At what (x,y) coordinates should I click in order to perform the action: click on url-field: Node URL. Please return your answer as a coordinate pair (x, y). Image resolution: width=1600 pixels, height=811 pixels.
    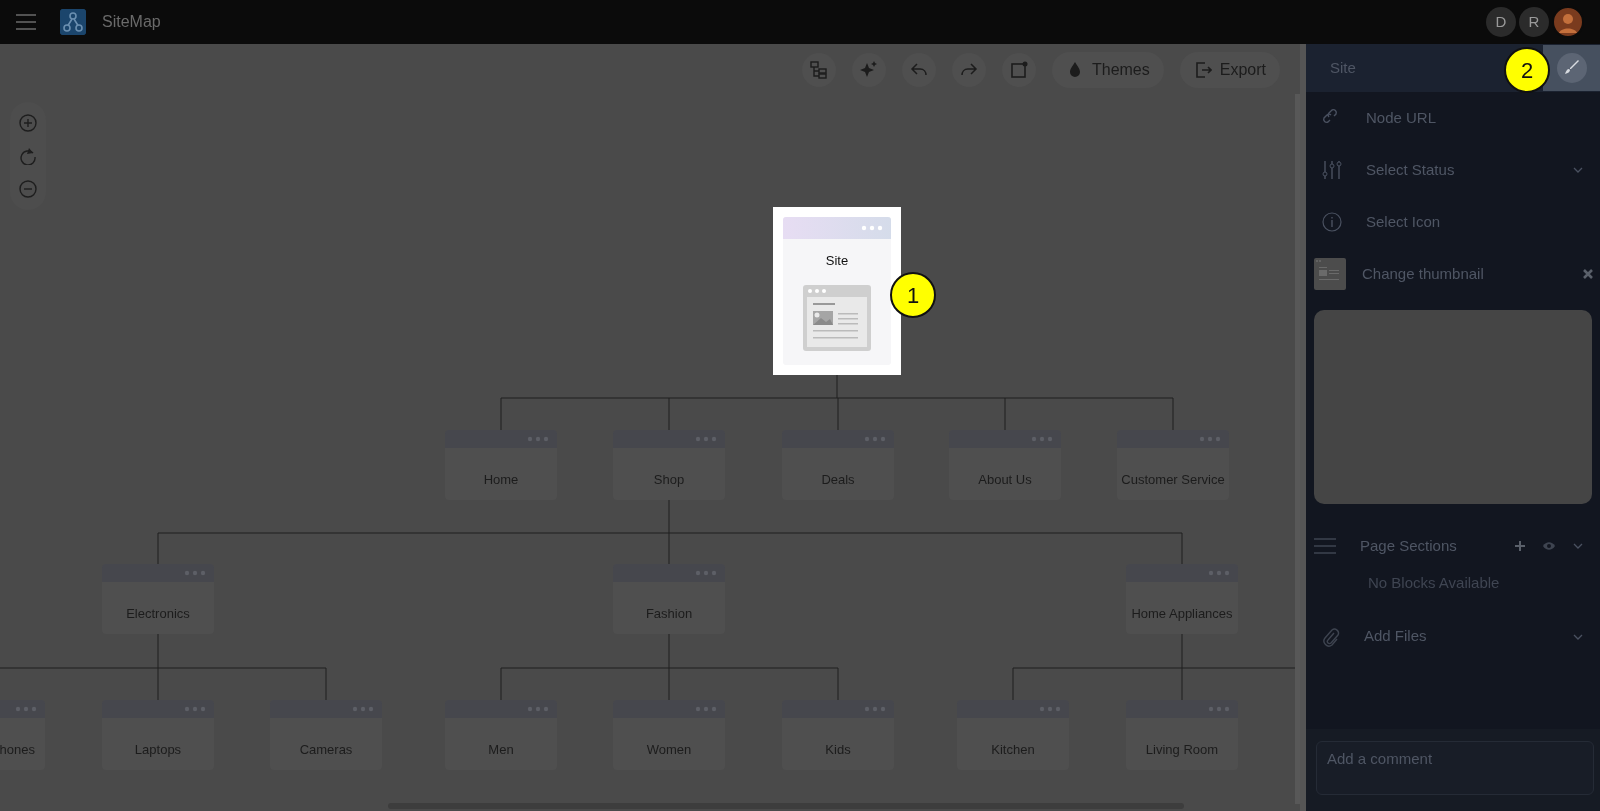
    Looking at the image, I should click on (1466, 118).